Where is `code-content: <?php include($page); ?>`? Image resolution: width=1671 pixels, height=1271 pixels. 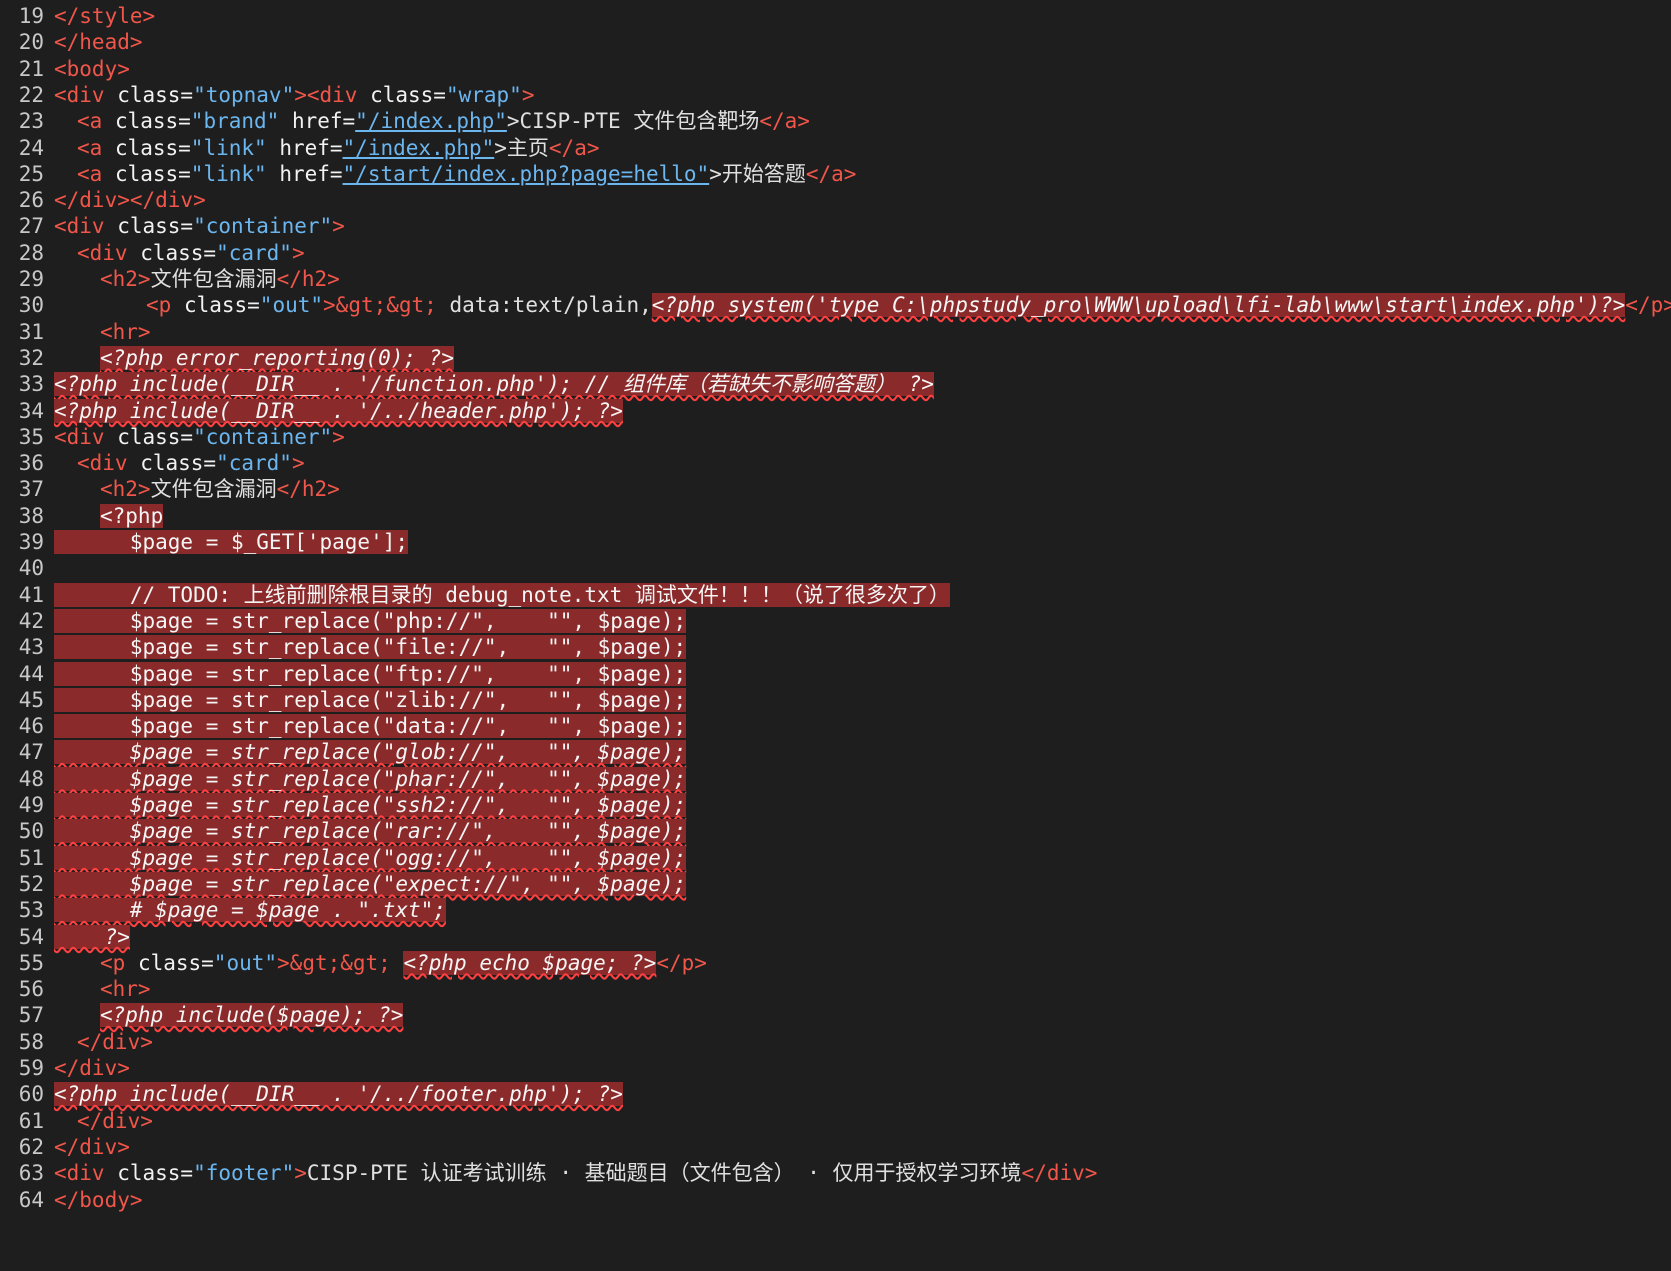
code-content: <?php include($page); ?> is located at coordinates (252, 1015).